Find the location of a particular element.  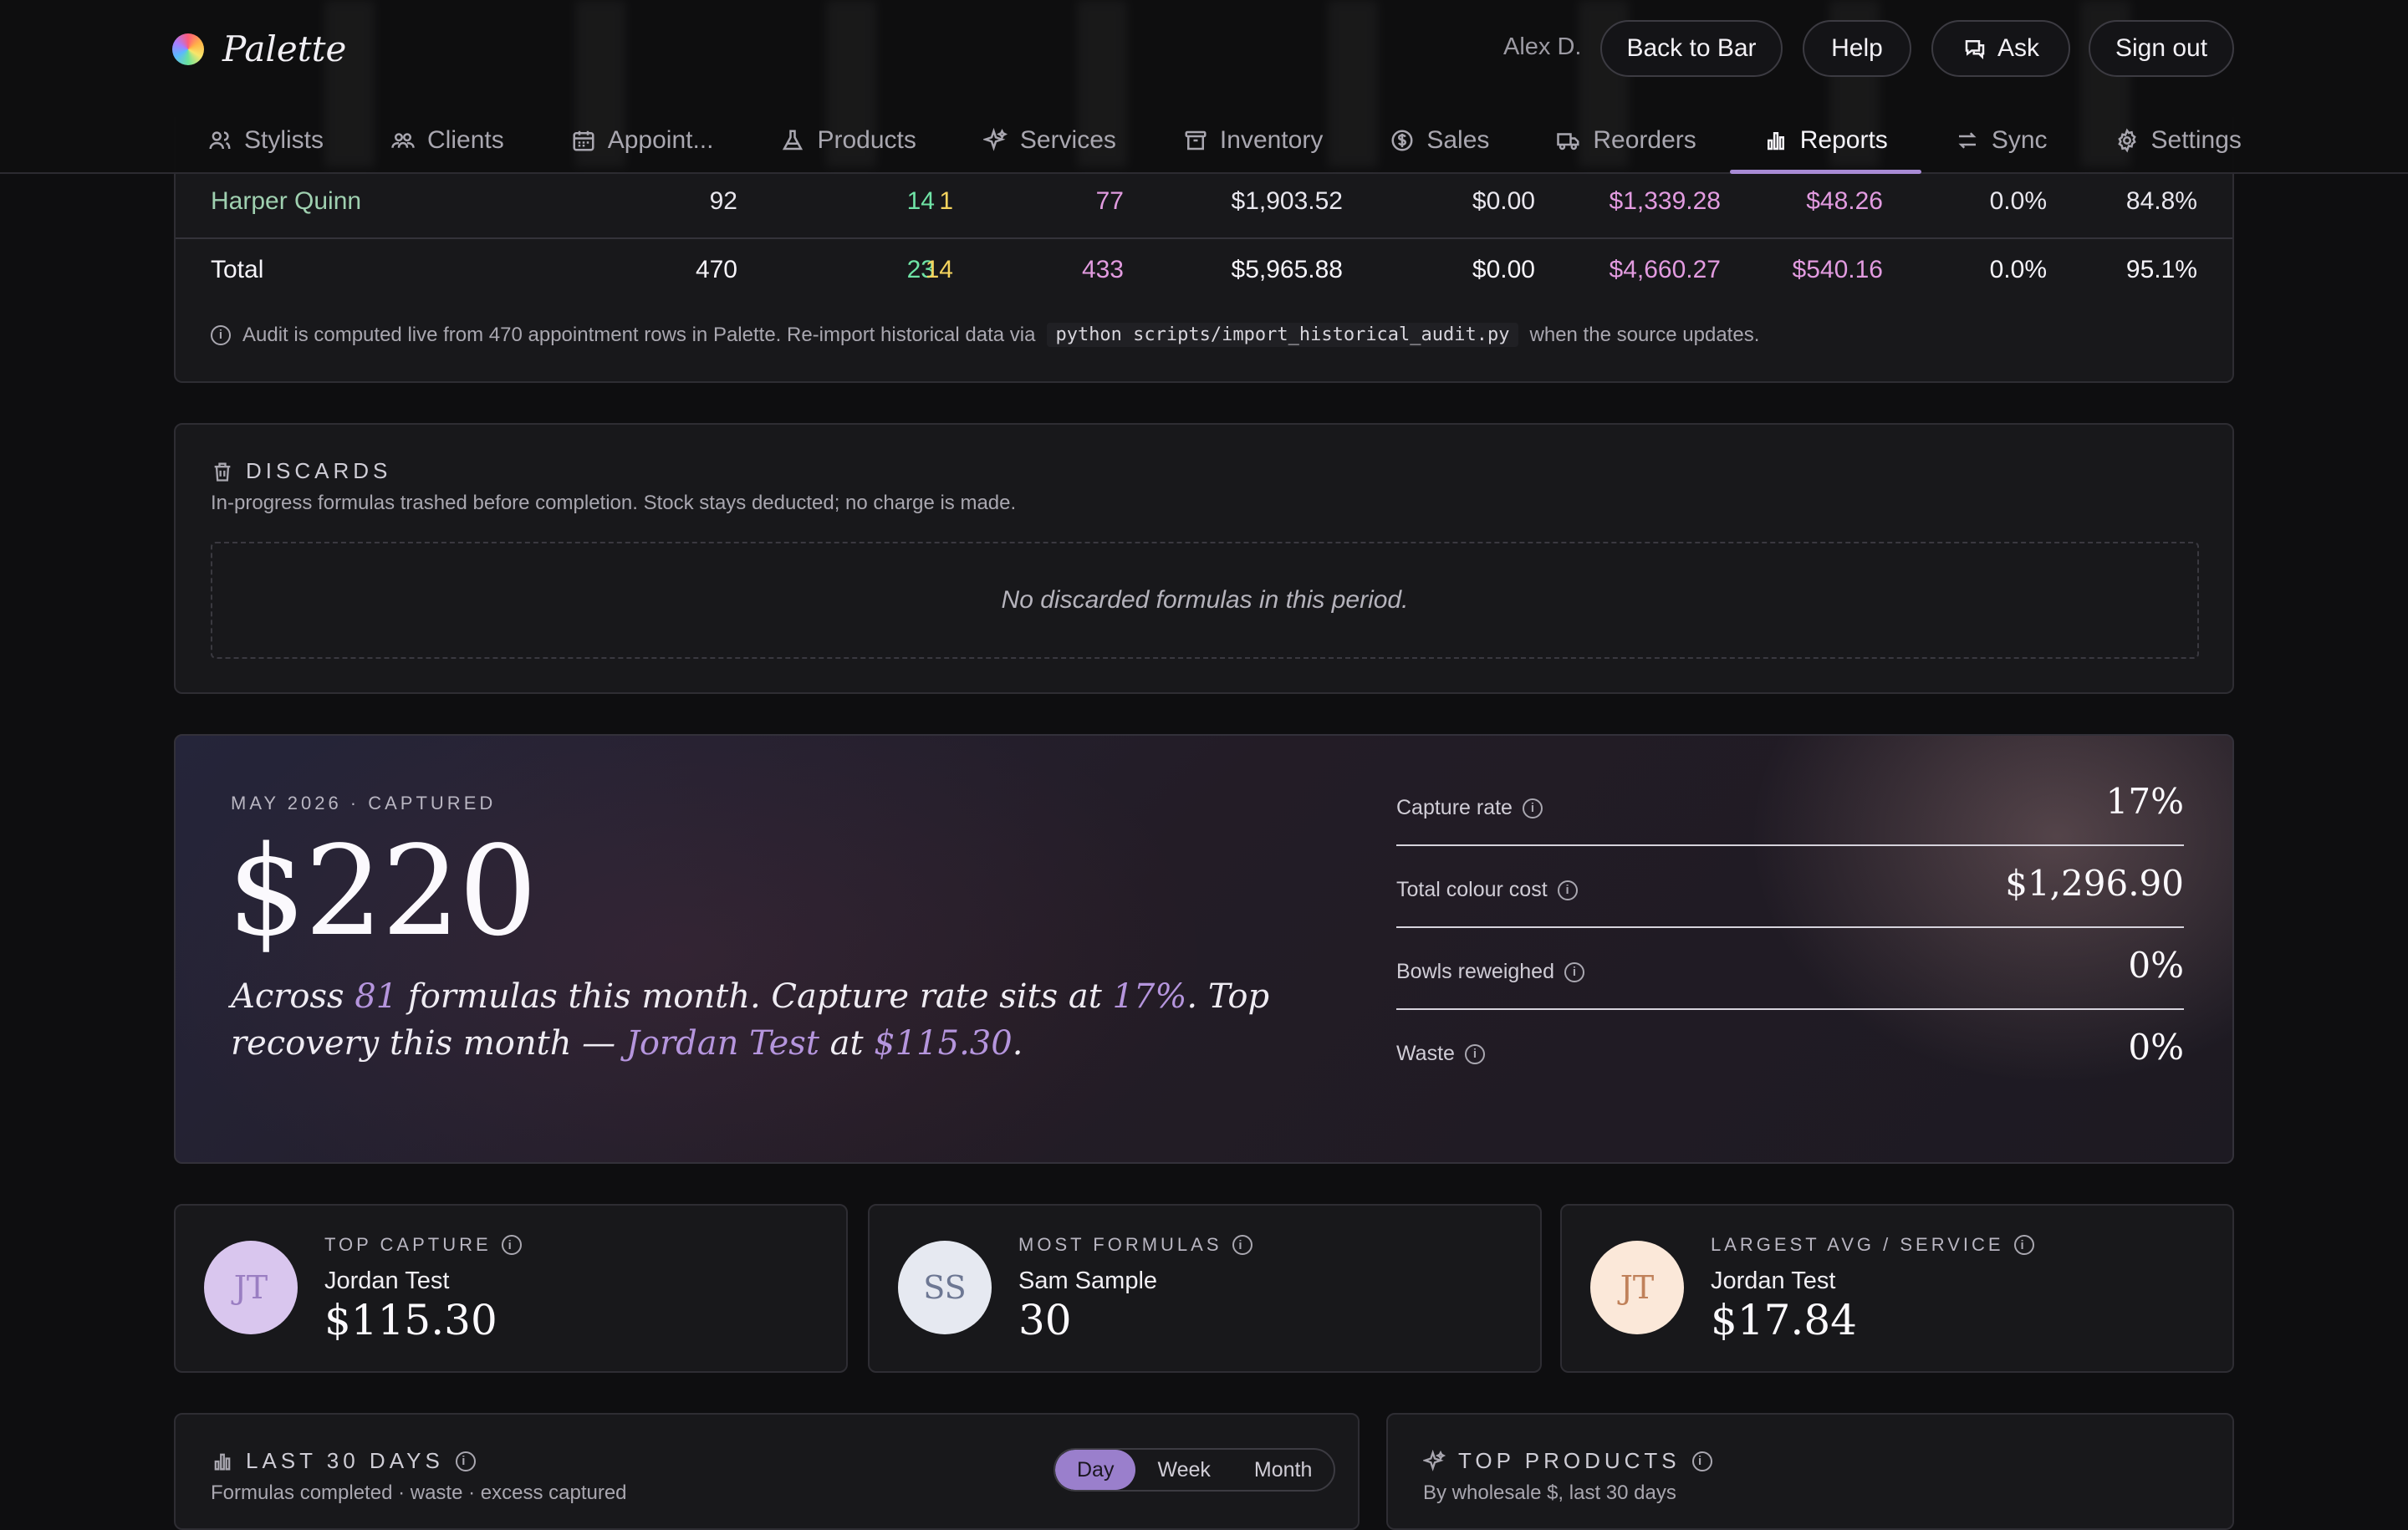

sync-icon is located at coordinates (1968, 140).